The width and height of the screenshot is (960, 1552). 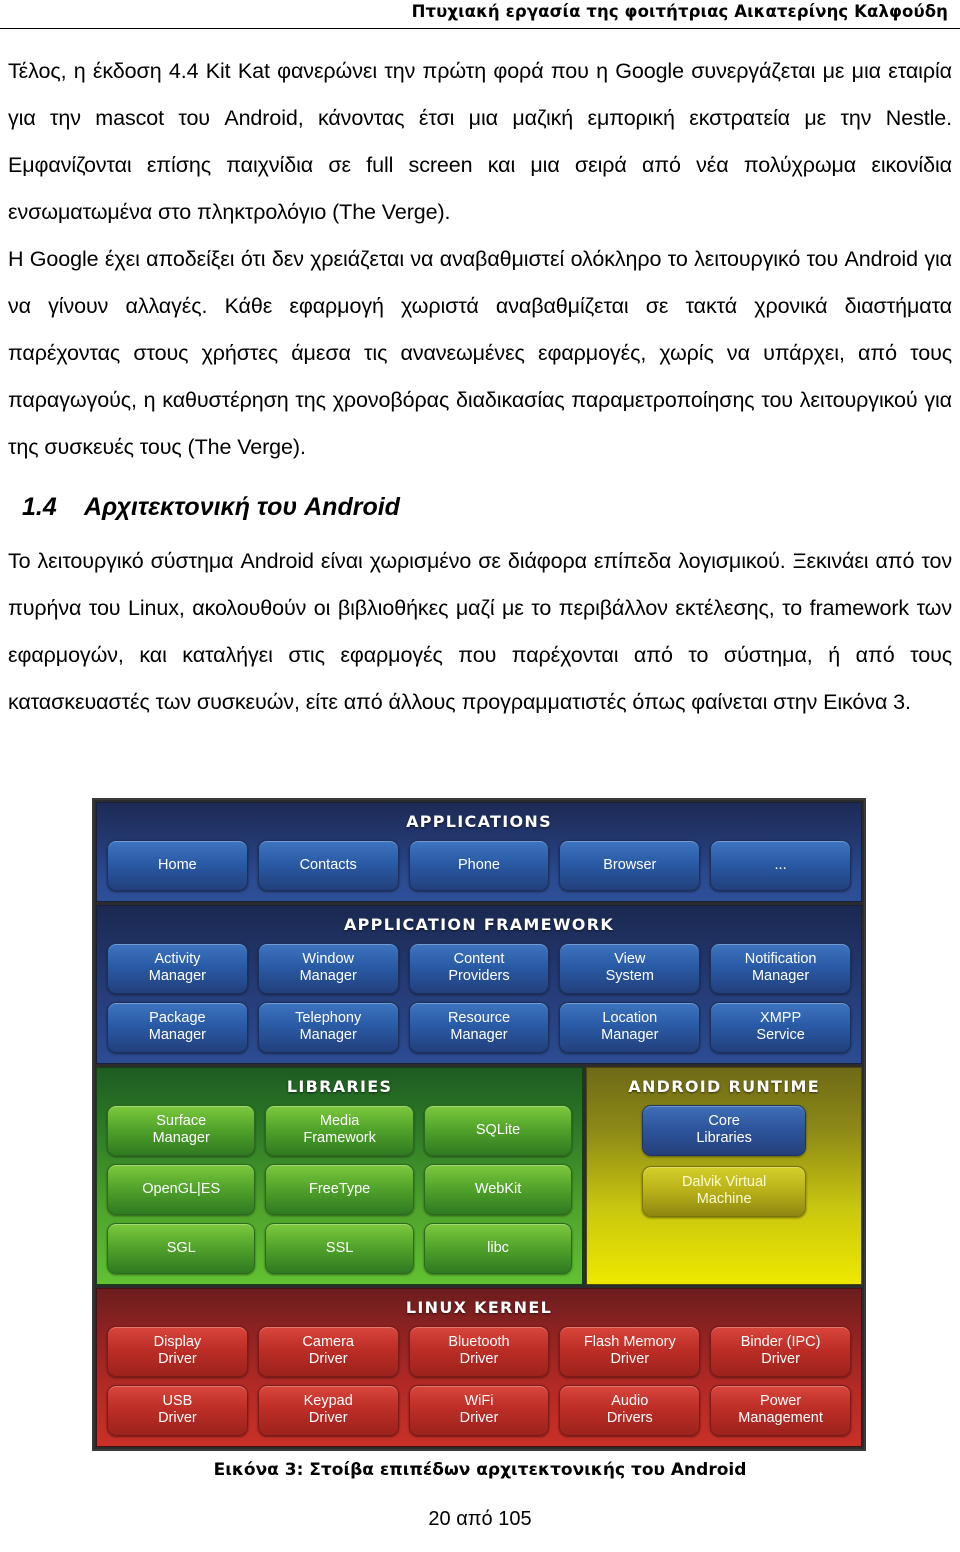 I want to click on kernel-power-management: Power Management, so click(x=780, y=1410).